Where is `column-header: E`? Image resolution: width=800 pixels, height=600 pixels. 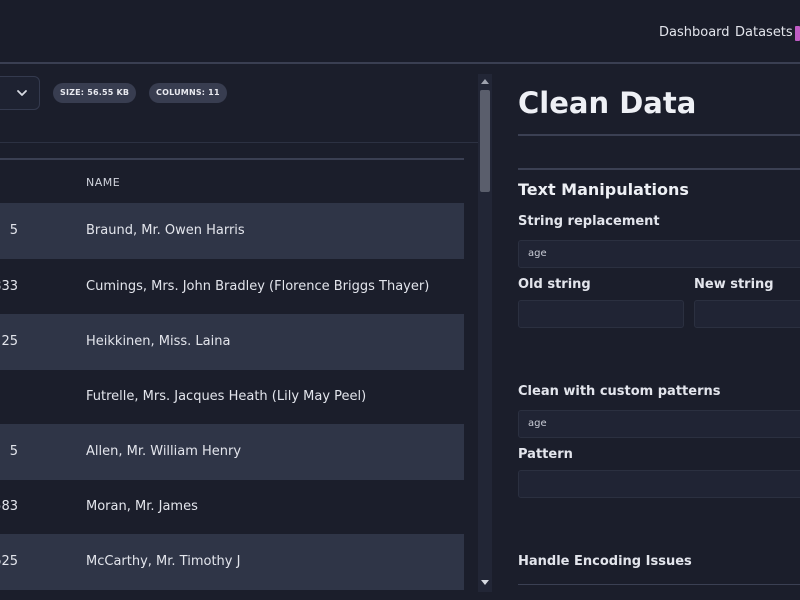 column-header: E is located at coordinates (6, 182).